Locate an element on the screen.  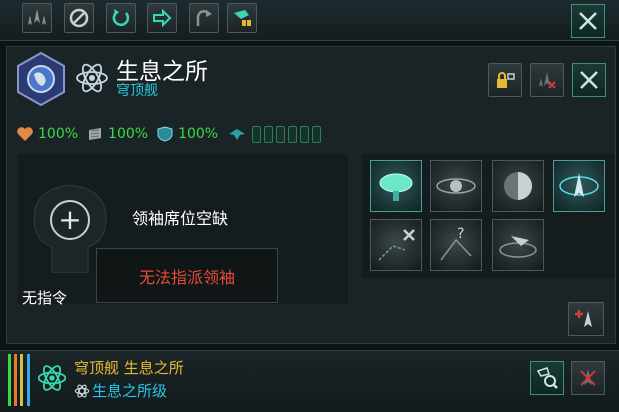
ship-orbit-icon is located at coordinates (518, 247).